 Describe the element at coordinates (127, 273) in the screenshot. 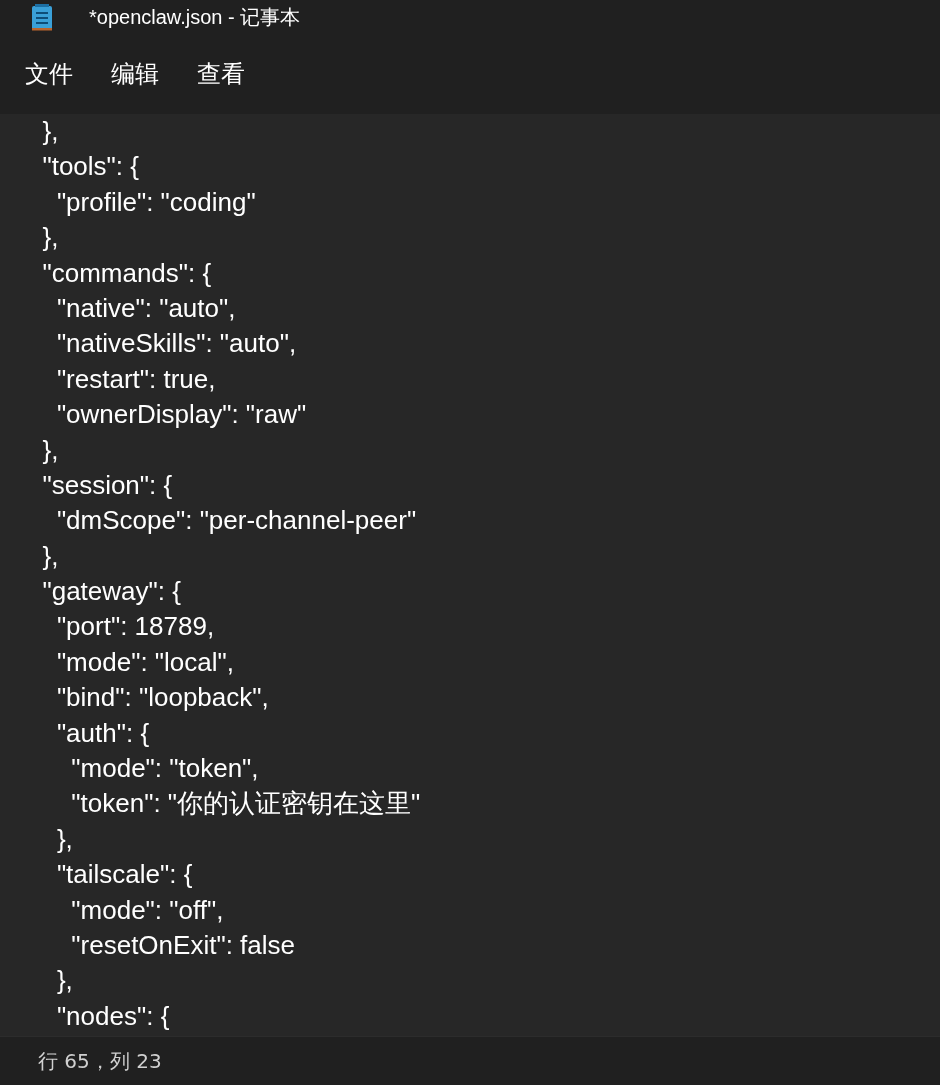

I see `code-line: "commands": {` at that location.